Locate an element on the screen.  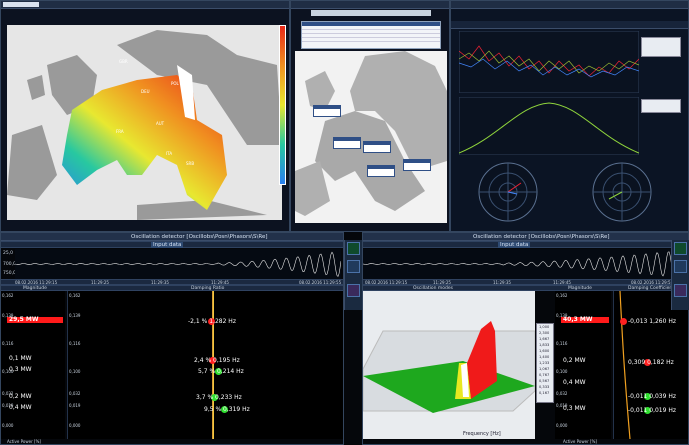
input-data-bar: Input data is located at coordinates (172, 244).